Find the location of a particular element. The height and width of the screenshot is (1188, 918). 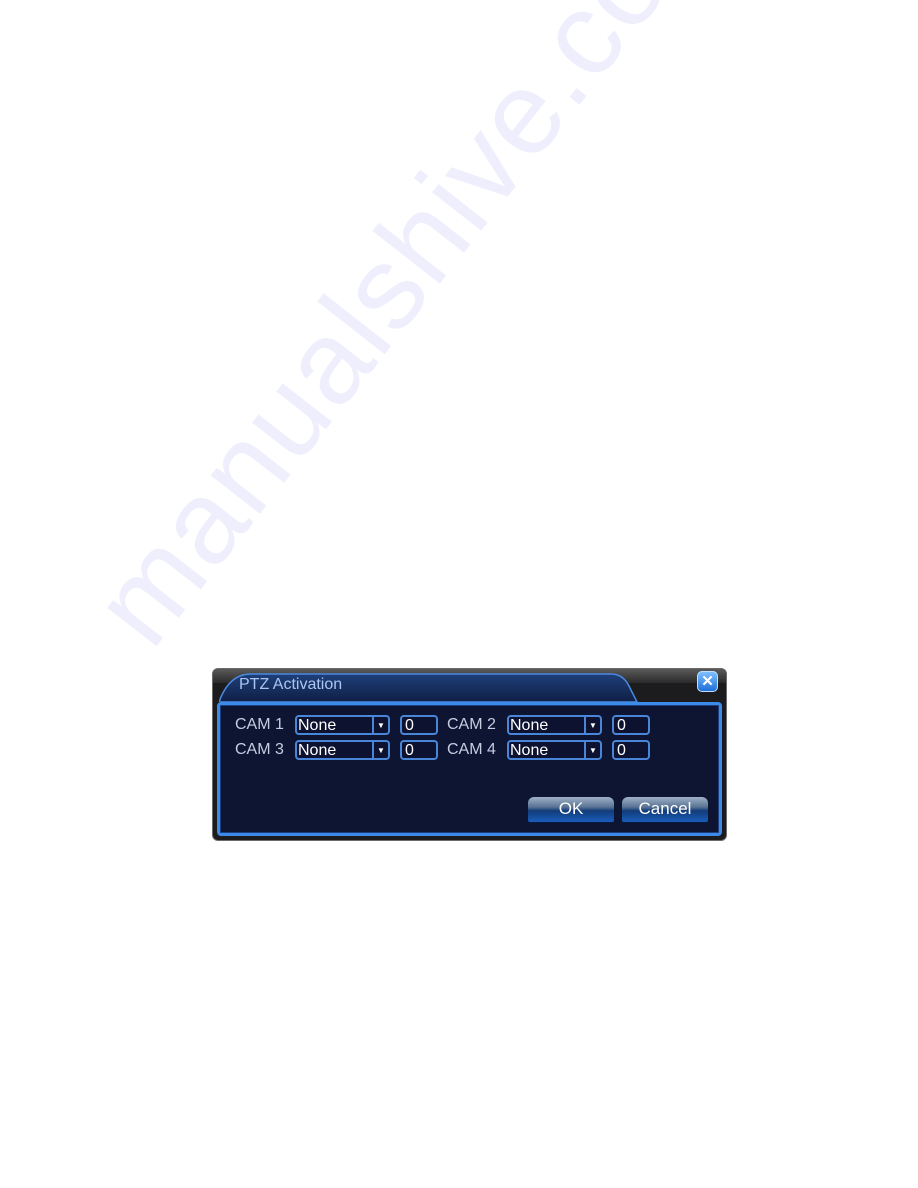

cam3-label: CAM 3 is located at coordinates (259, 749).